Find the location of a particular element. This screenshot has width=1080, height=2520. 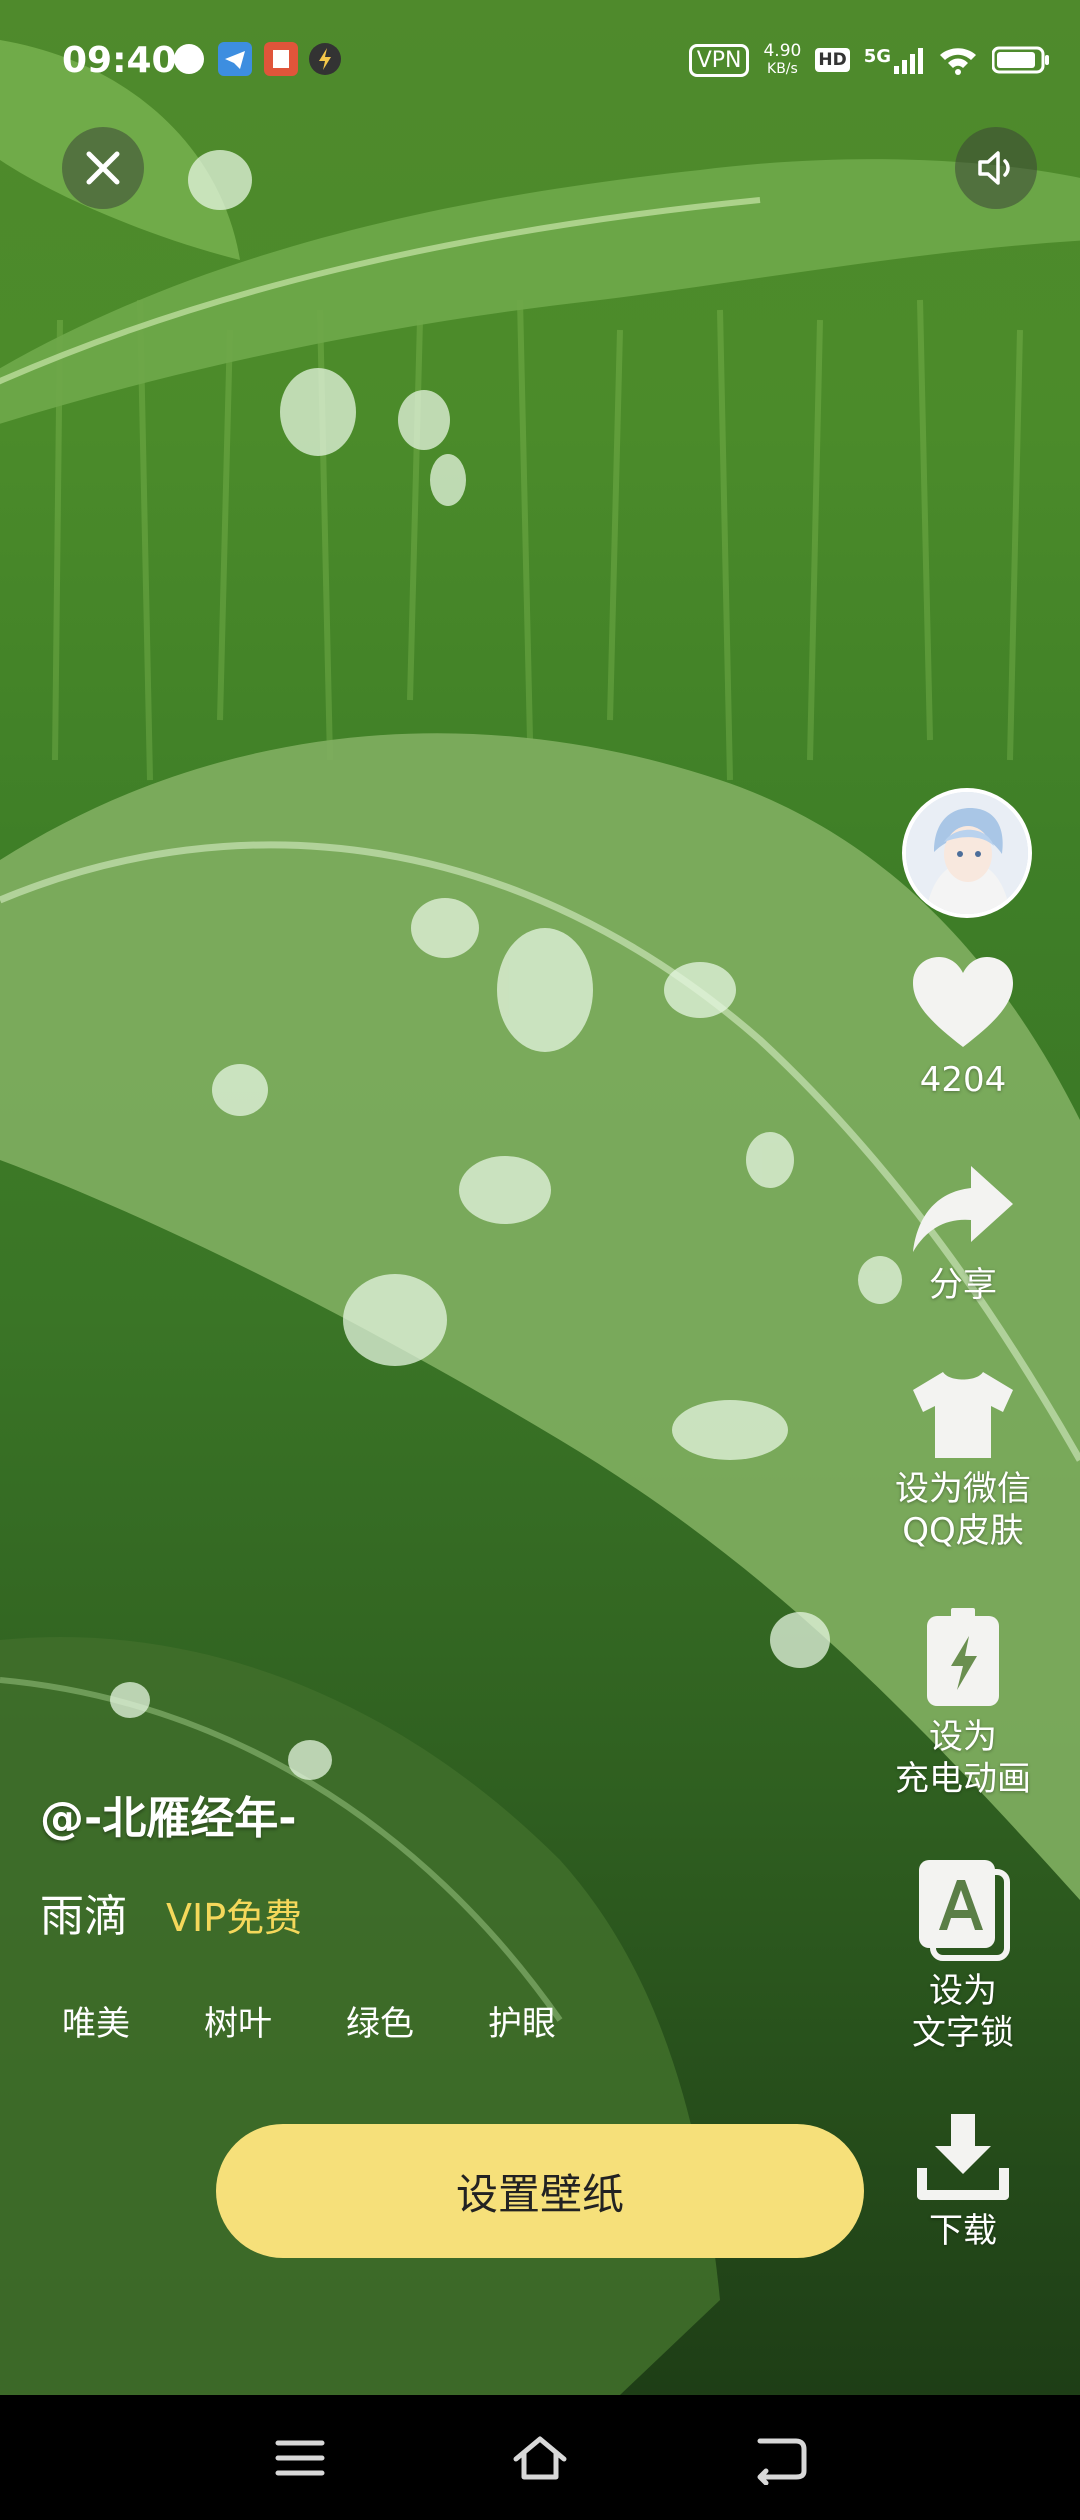

network-speed: 4.90 KB/s is located at coordinates (782, 59).